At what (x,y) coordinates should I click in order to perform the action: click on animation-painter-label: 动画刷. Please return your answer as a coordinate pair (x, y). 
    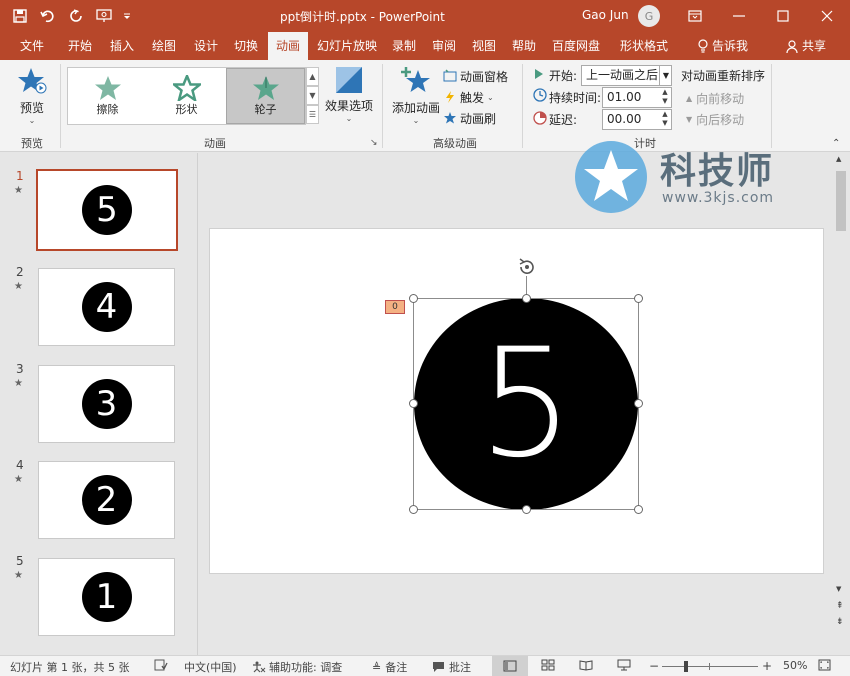
    Looking at the image, I should click on (478, 118).